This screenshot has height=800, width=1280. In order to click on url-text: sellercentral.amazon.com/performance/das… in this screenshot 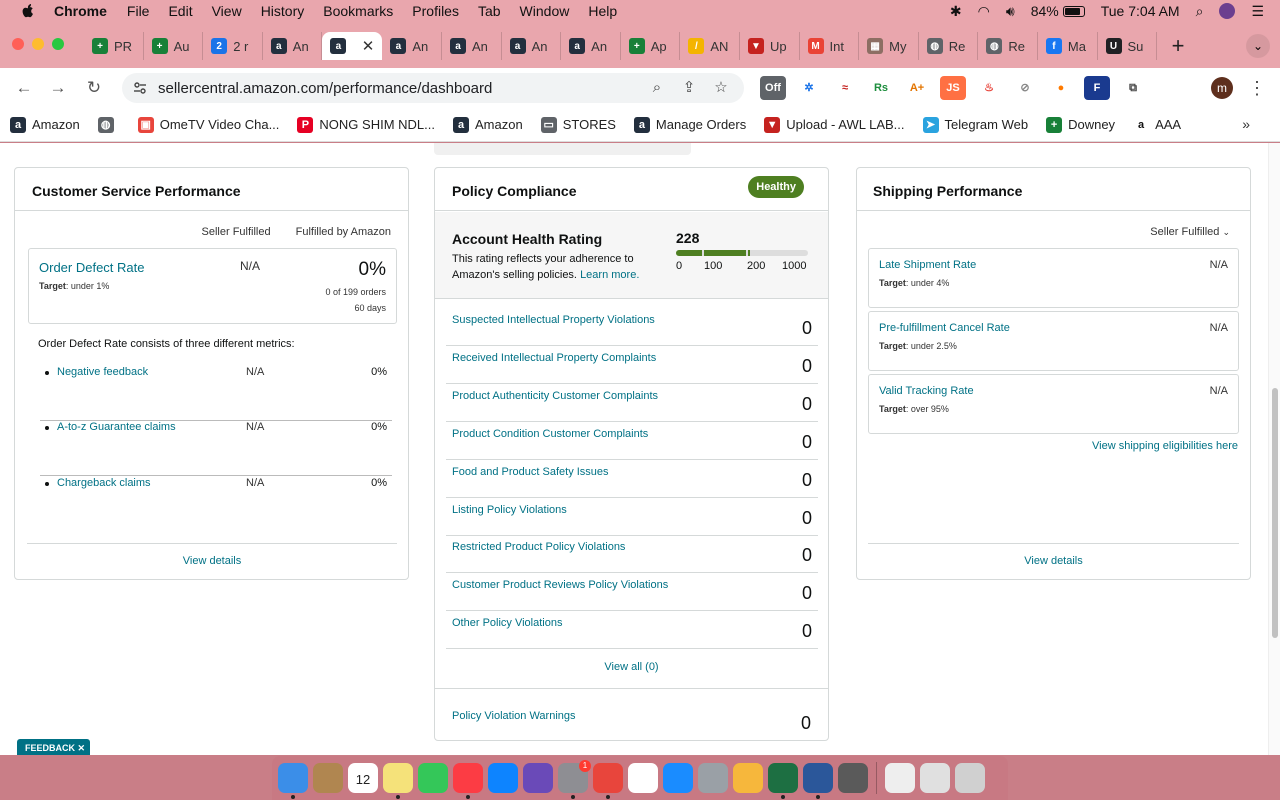, I will do `click(325, 88)`.